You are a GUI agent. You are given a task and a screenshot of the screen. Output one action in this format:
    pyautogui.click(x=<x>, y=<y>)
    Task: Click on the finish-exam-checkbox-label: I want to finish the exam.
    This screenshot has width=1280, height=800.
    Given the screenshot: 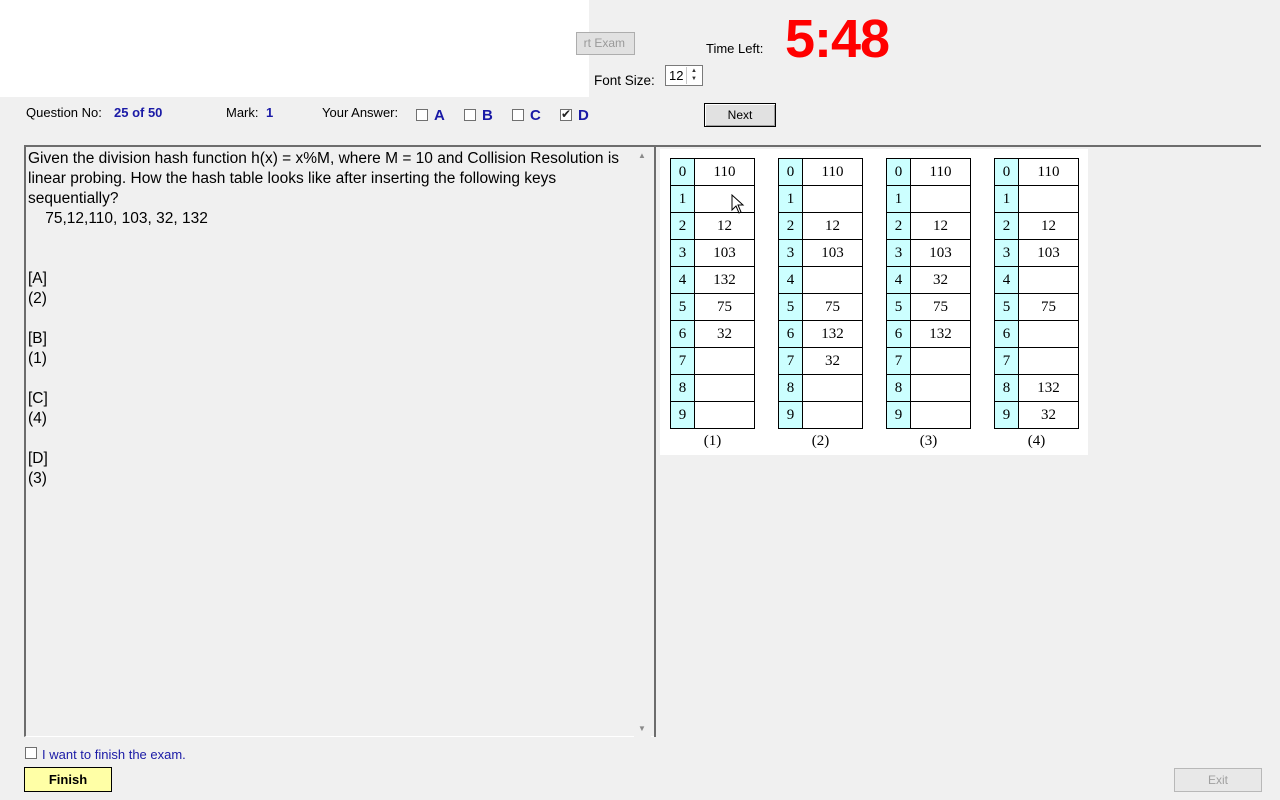 What is the action you would take?
    pyautogui.click(x=114, y=754)
    